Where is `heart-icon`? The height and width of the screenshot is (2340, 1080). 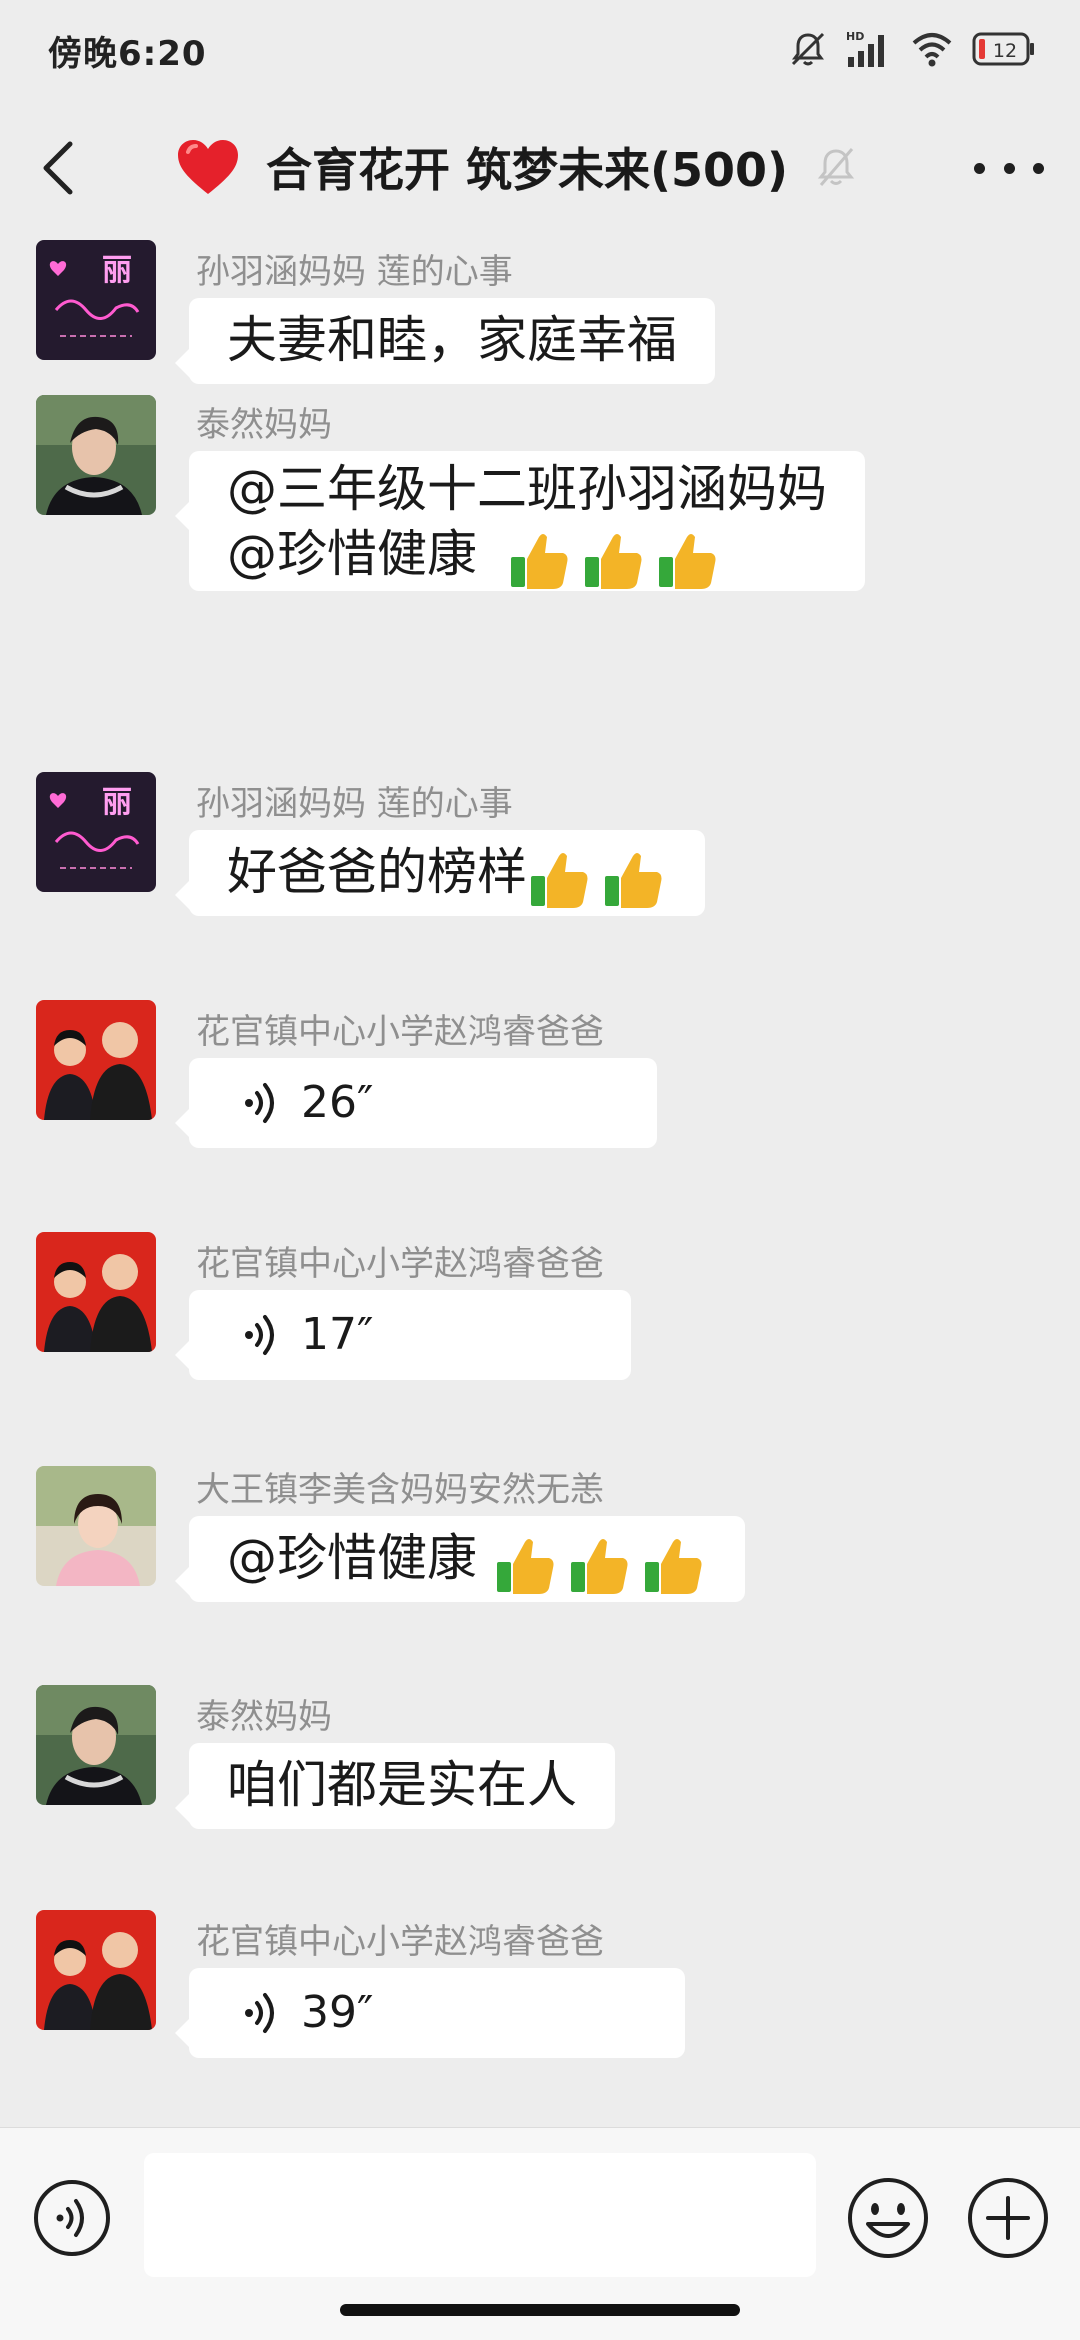
heart-icon is located at coordinates (208, 167).